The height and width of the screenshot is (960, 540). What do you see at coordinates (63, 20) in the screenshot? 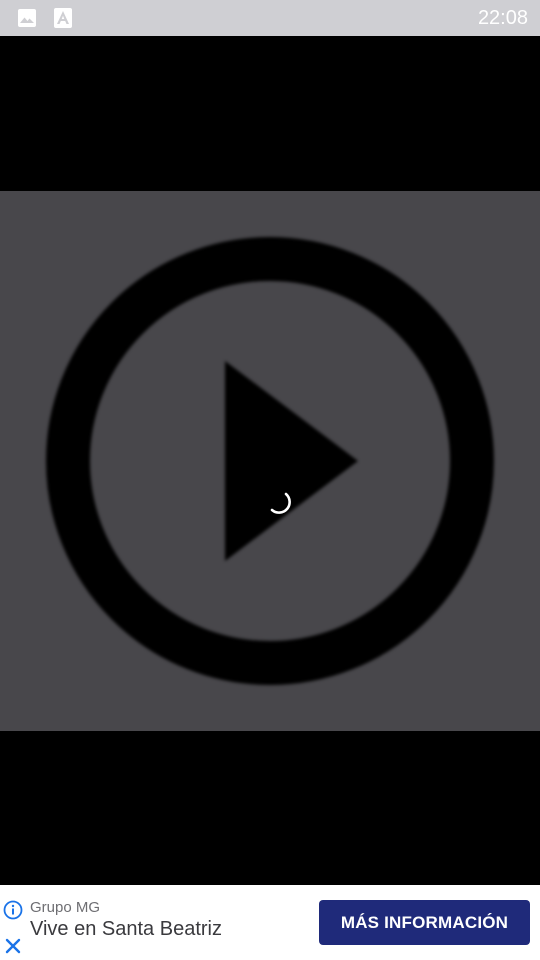
I see `app-store-icon` at bounding box center [63, 20].